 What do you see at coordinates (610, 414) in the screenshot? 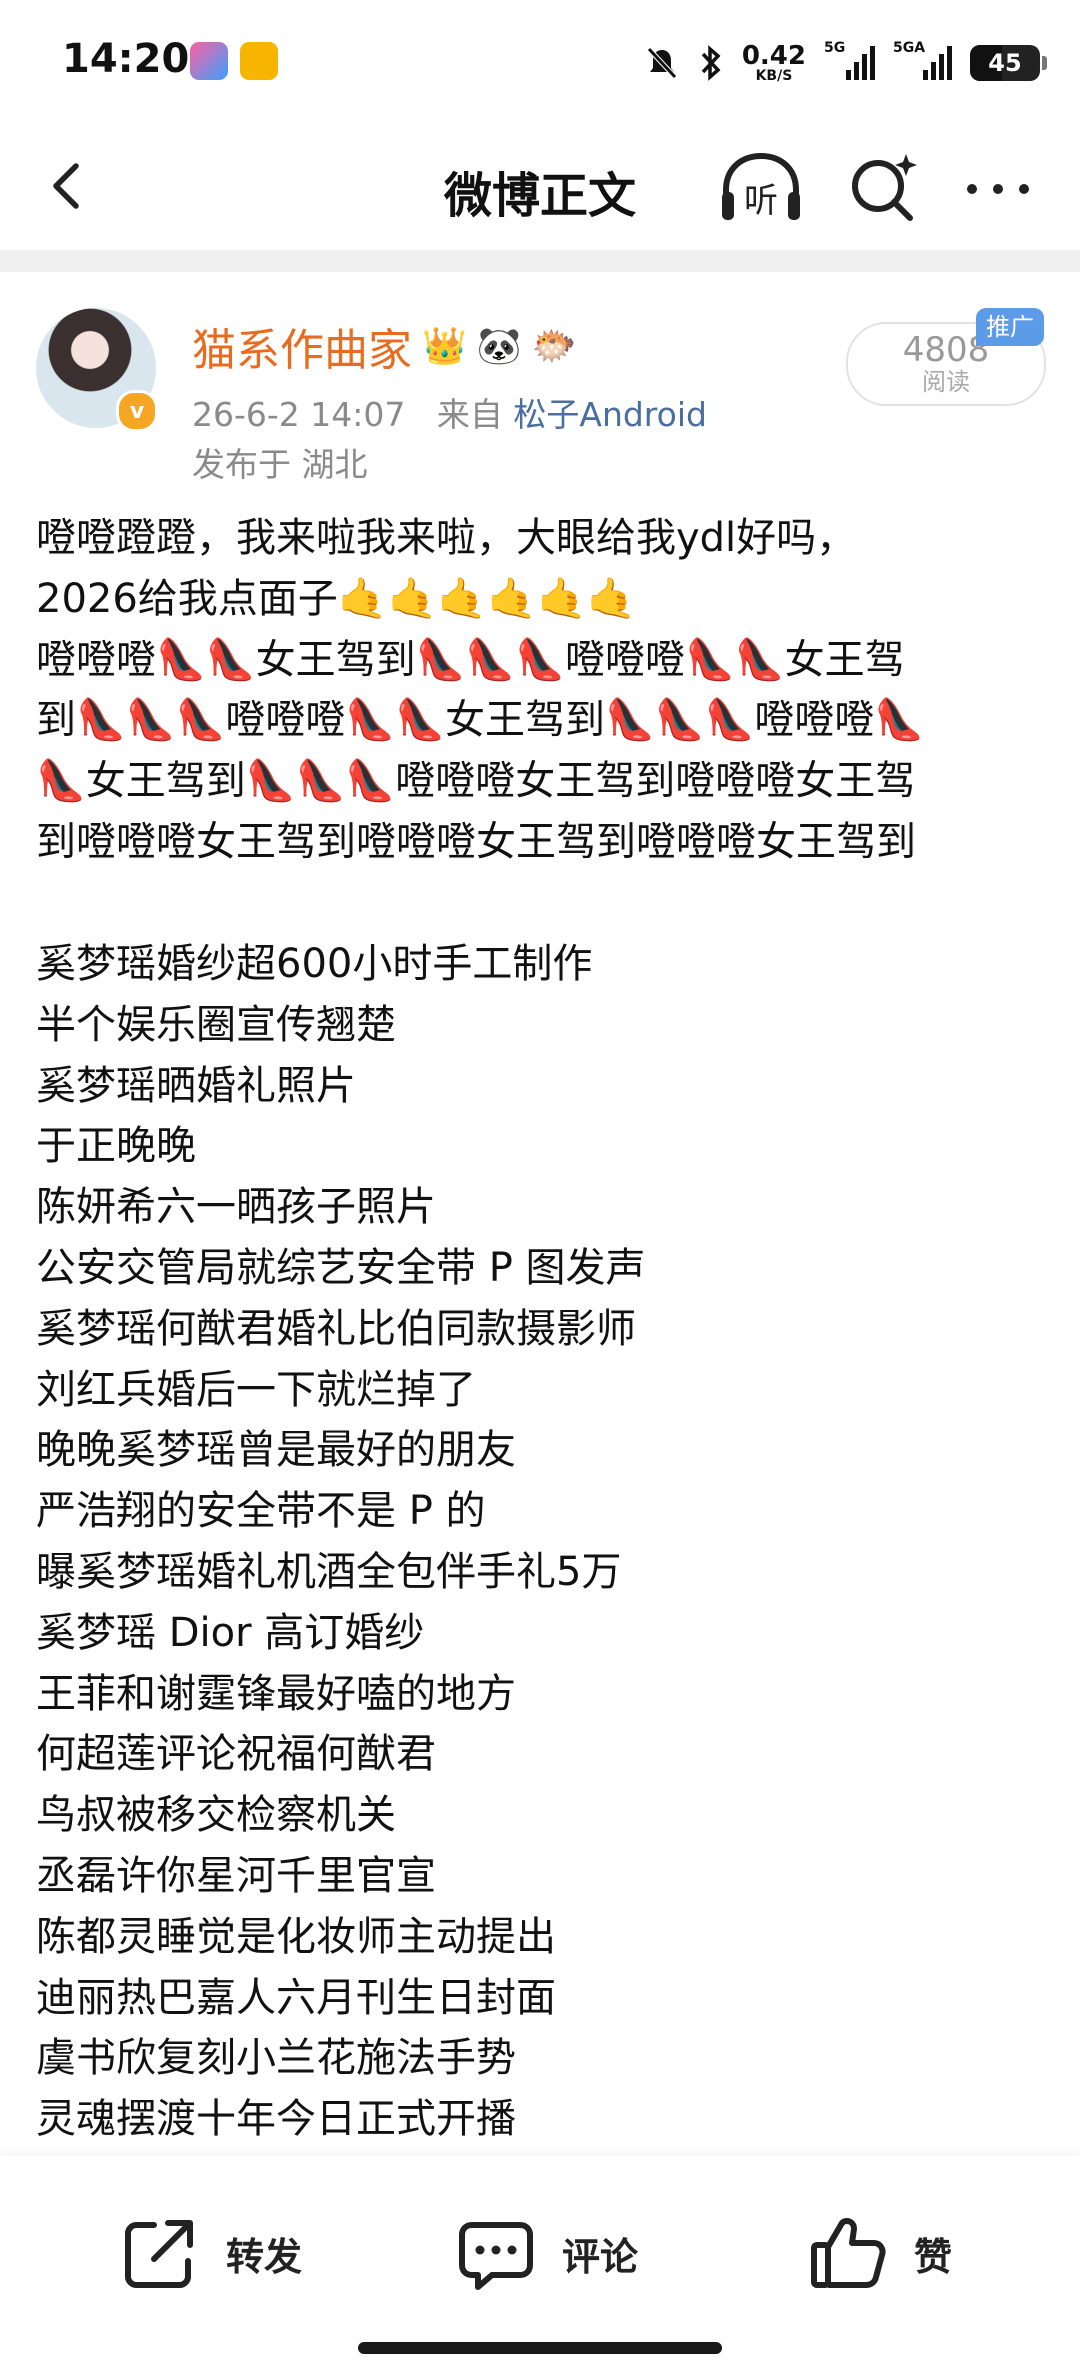
I see `post-source: 松子Android` at bounding box center [610, 414].